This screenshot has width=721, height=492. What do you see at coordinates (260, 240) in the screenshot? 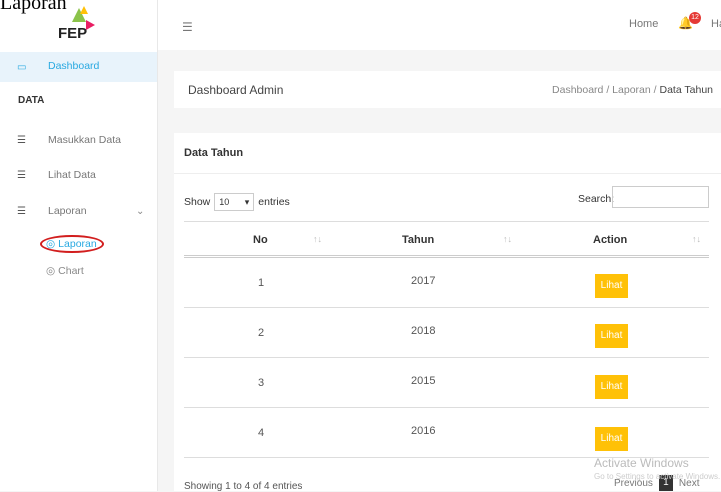
I see `column-header-no: No` at bounding box center [260, 240].